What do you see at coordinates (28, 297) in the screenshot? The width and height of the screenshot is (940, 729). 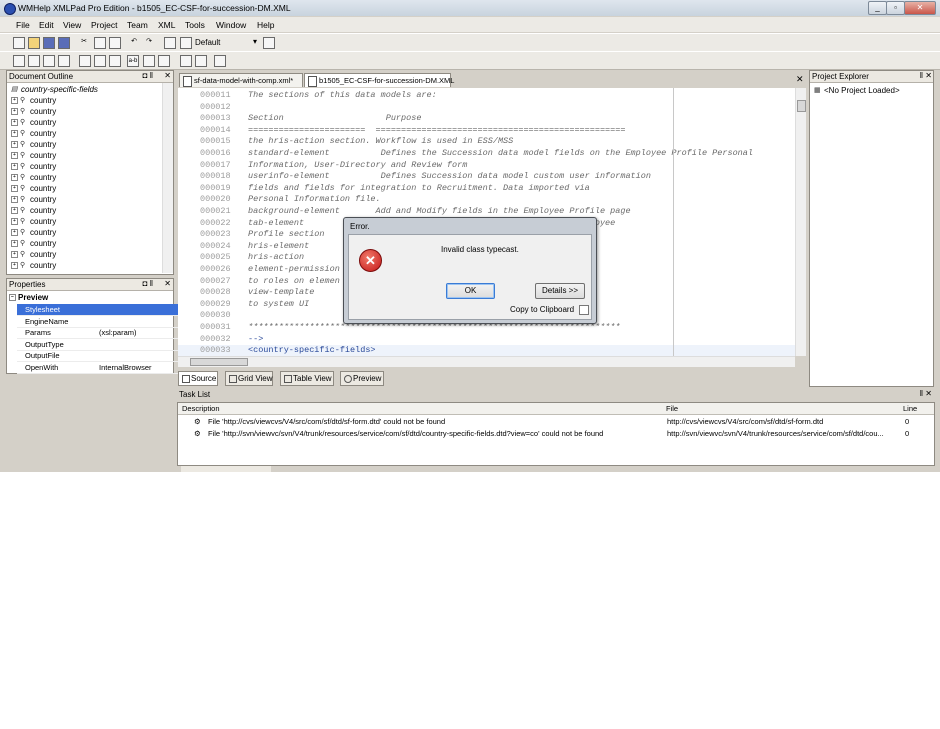 I see `preview-group: − Preview` at bounding box center [28, 297].